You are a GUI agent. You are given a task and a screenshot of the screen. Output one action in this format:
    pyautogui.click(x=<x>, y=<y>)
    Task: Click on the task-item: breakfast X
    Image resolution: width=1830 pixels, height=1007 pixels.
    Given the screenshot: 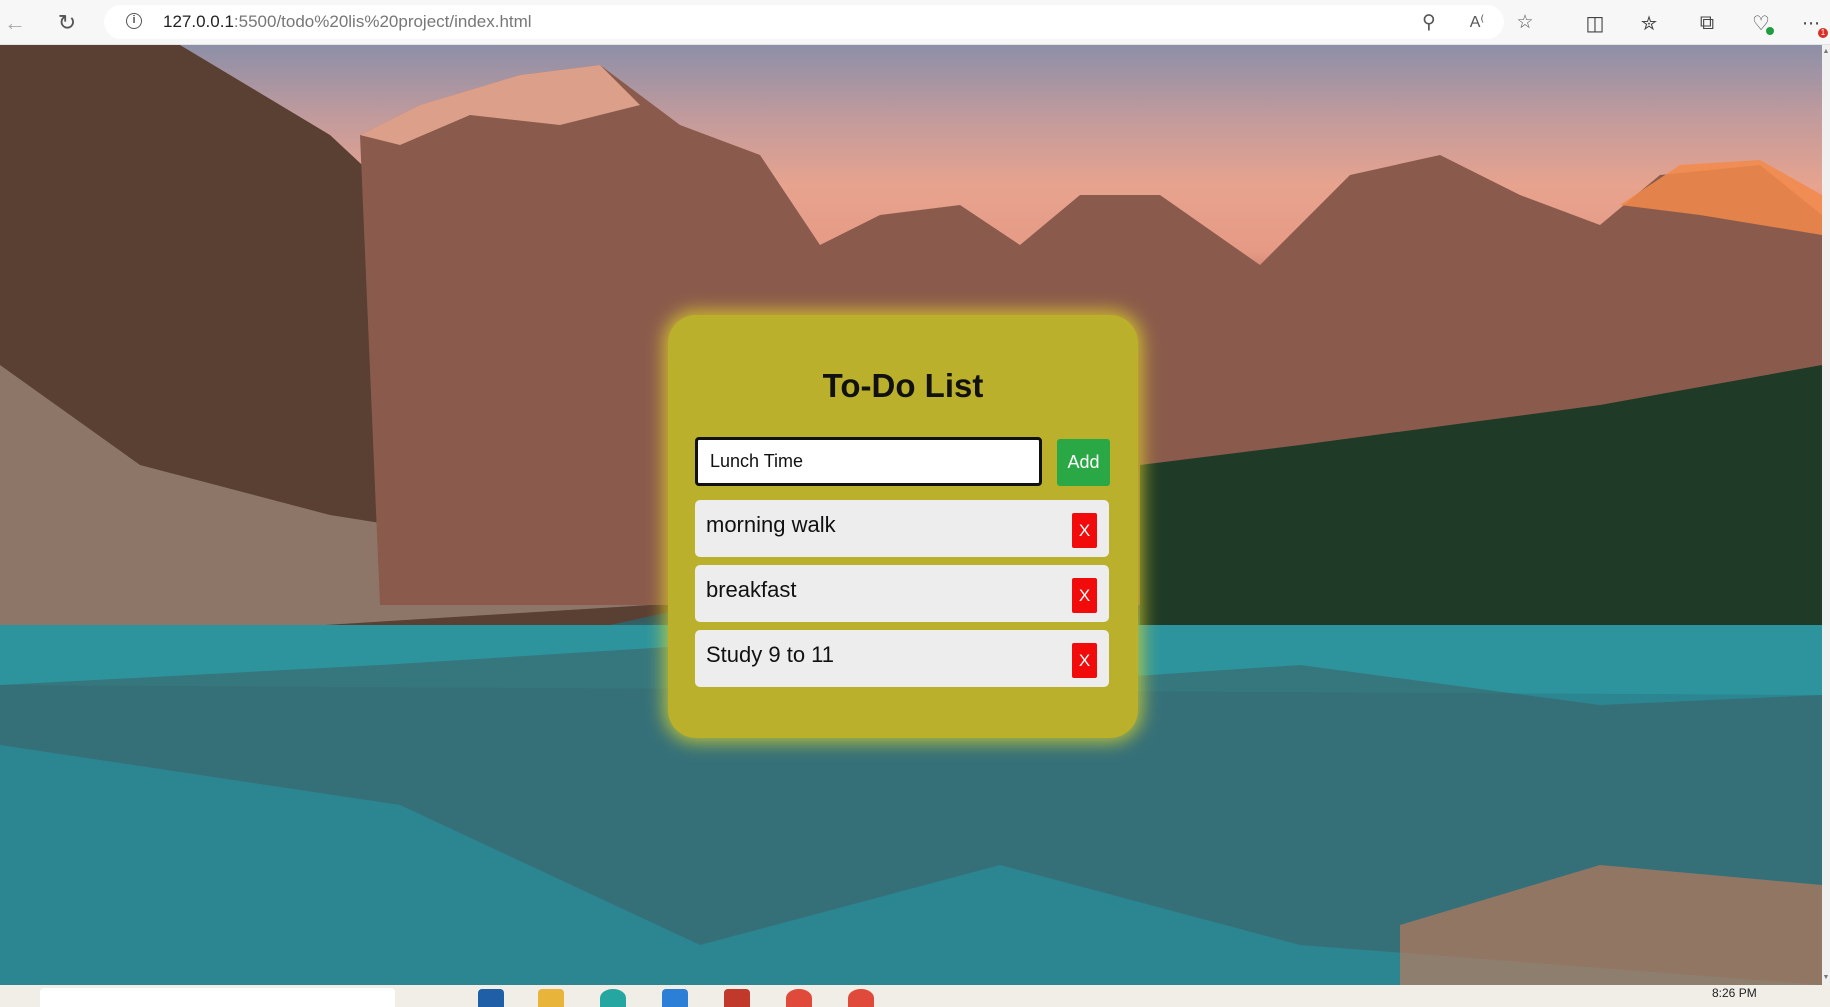 What is the action you would take?
    pyautogui.click(x=902, y=593)
    